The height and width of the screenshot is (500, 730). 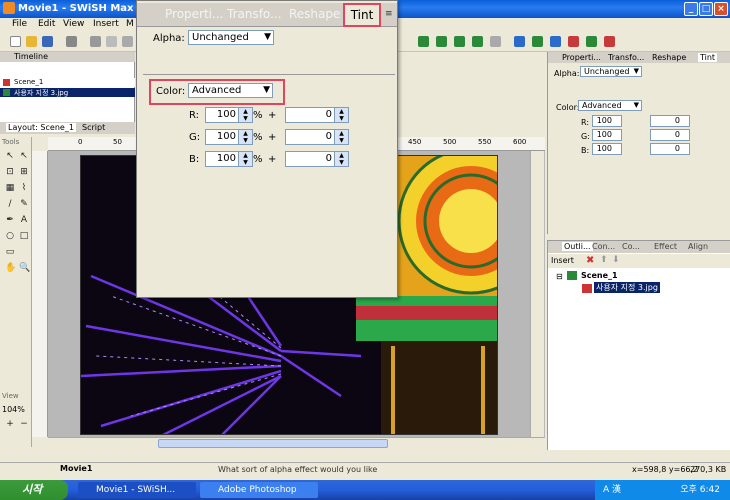 I want to click on select-tool-icon: ↖, so click(x=10, y=156).